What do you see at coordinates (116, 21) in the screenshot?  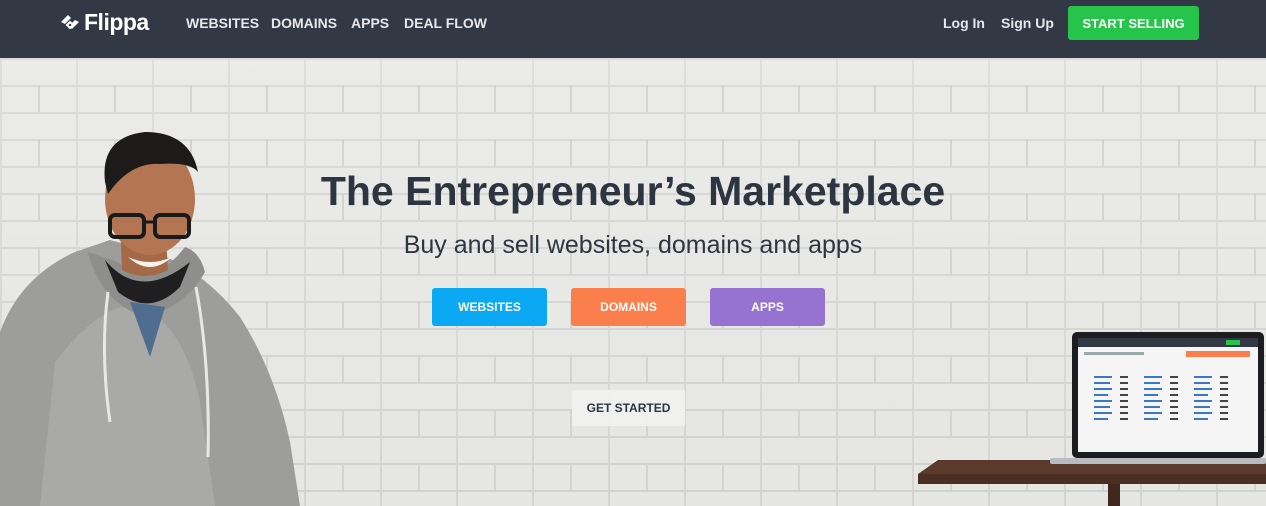 I see `brand-name: Flippa` at bounding box center [116, 21].